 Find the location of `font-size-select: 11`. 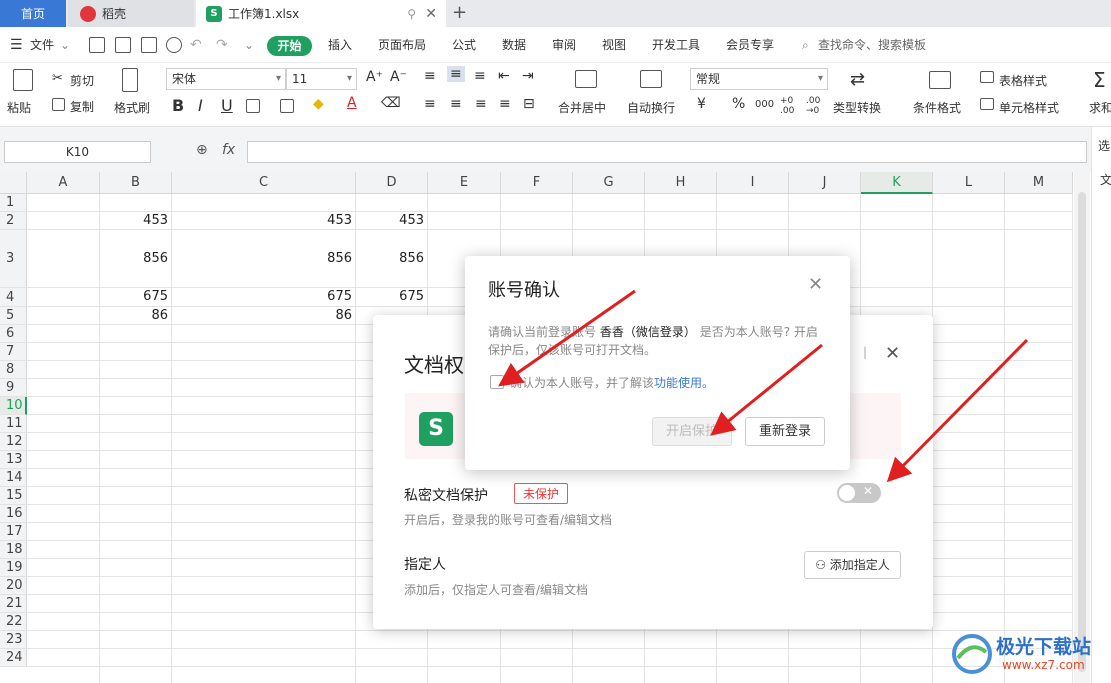

font-size-select: 11 is located at coordinates (321, 79).